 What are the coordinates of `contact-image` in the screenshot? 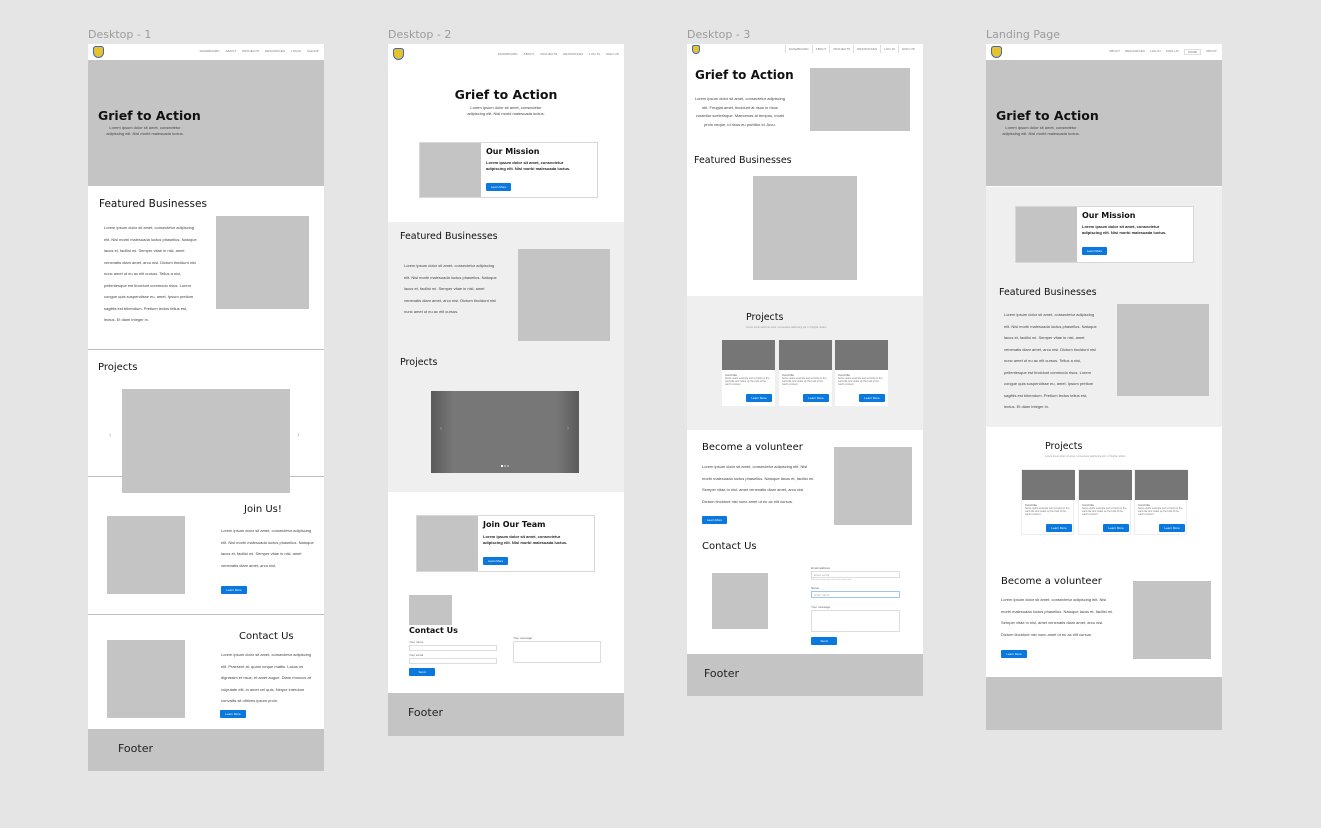 It's located at (430, 610).